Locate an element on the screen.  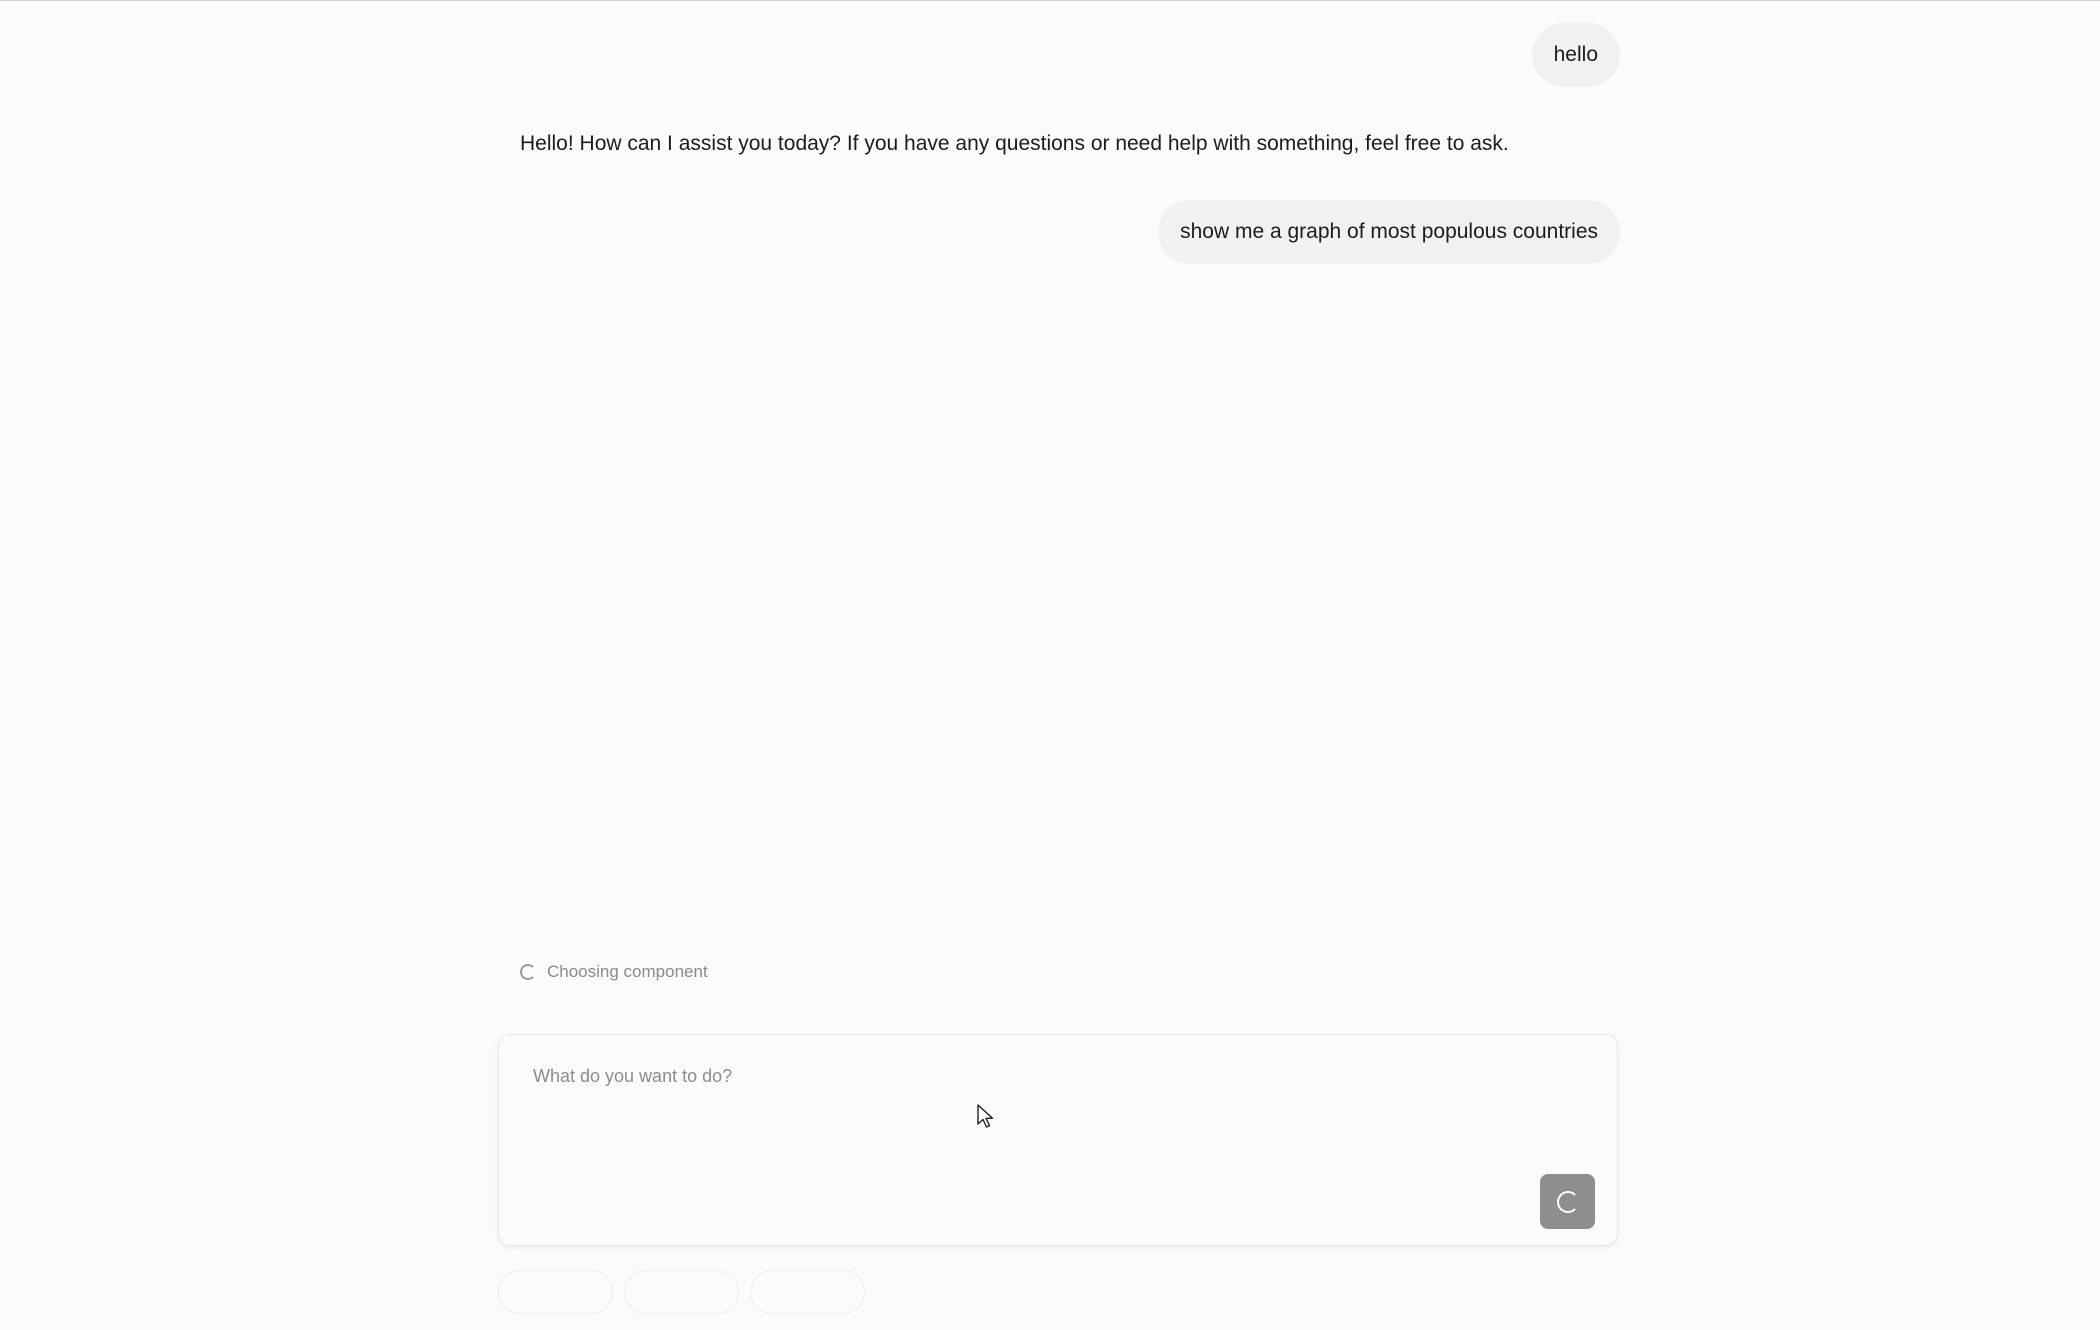
user-message: hello is located at coordinates (1575, 55).